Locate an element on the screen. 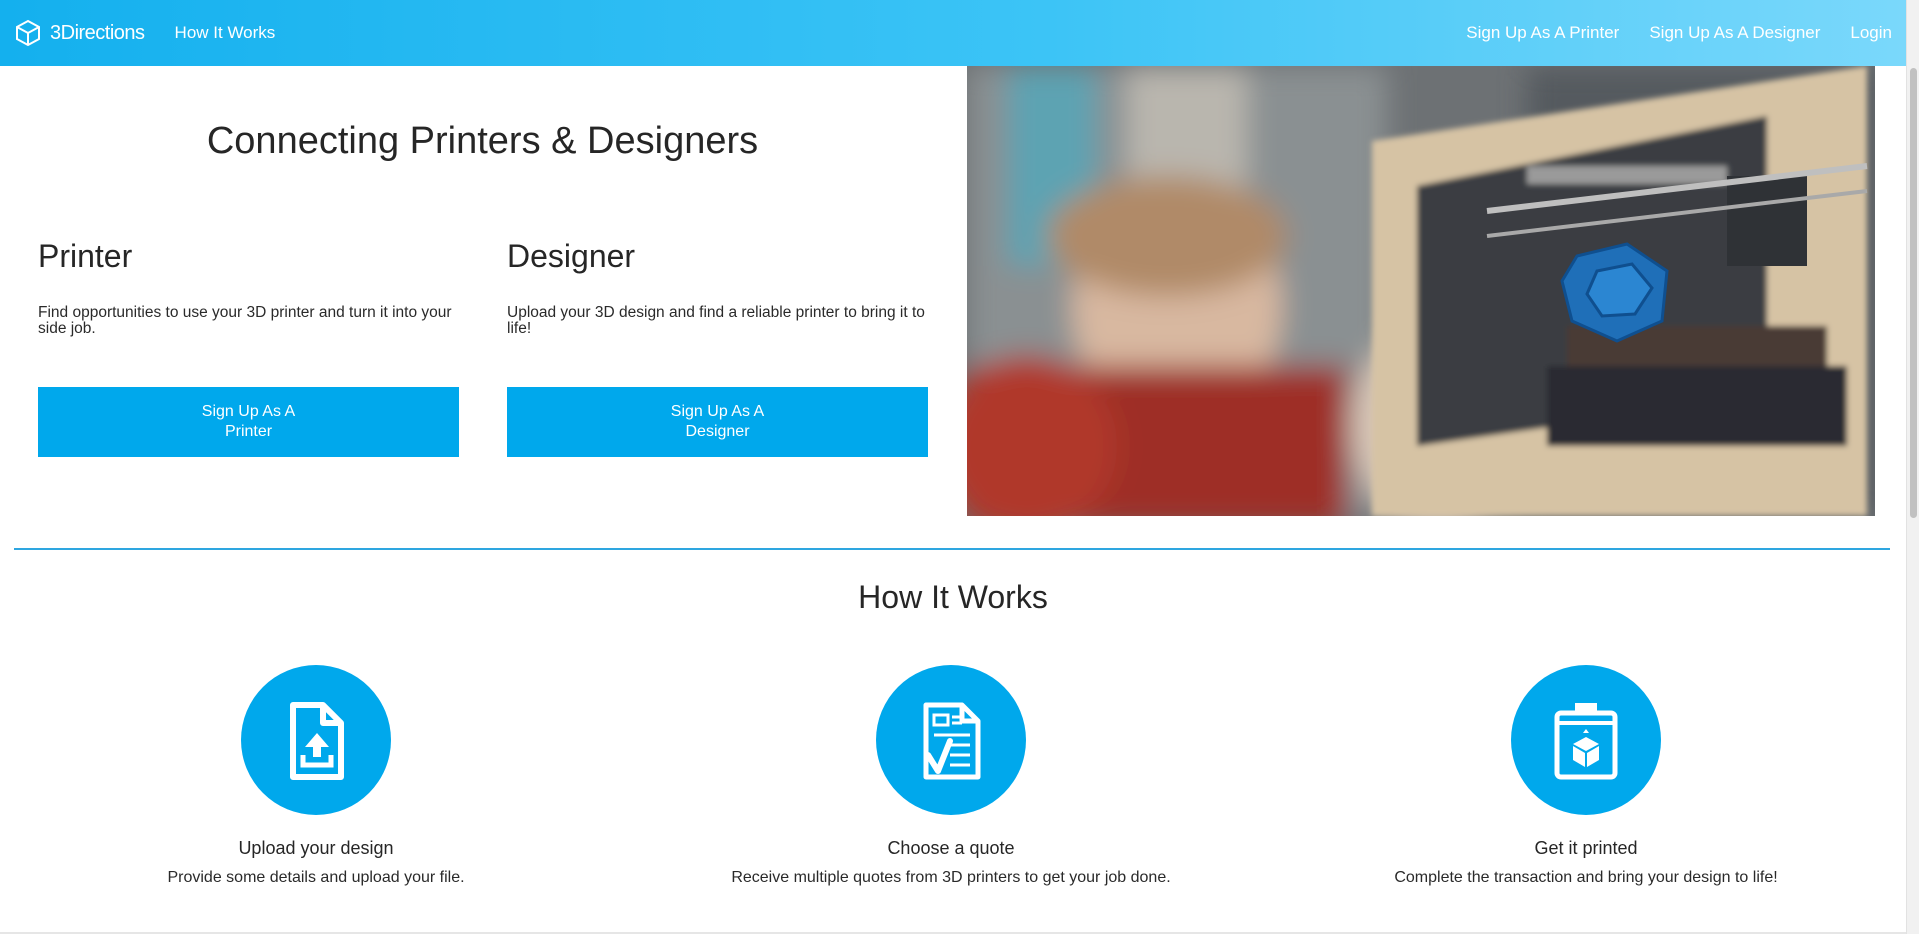 Image resolution: width=1919 pixels, height=934 pixels. hero-title: Connecting Printers & Designers is located at coordinates (482, 141).